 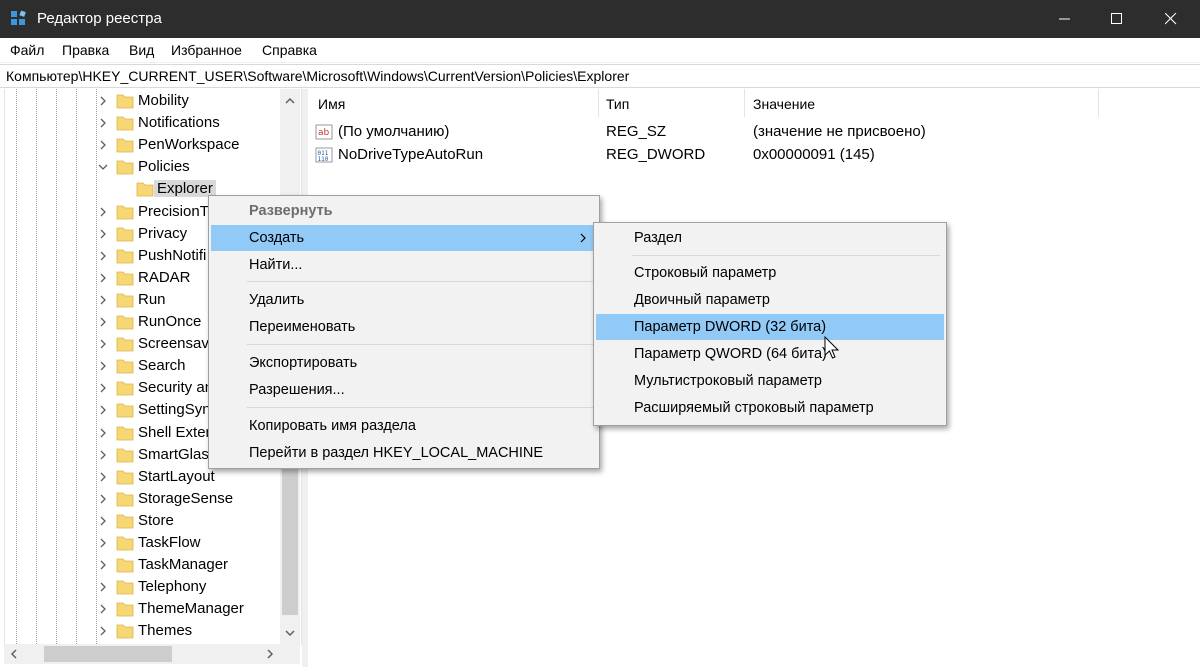 I want to click on menu-edit: Правка, so click(x=85, y=50).